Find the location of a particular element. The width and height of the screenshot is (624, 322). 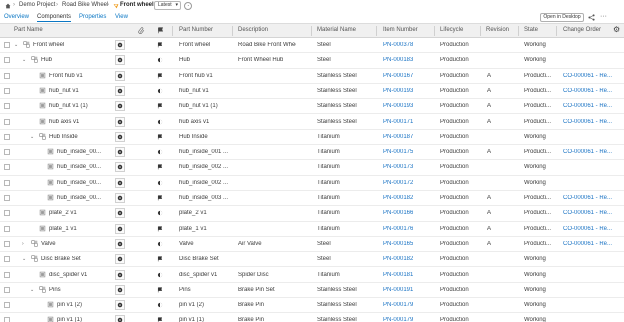

part-name: disc_spider v1 is located at coordinates (68, 275).